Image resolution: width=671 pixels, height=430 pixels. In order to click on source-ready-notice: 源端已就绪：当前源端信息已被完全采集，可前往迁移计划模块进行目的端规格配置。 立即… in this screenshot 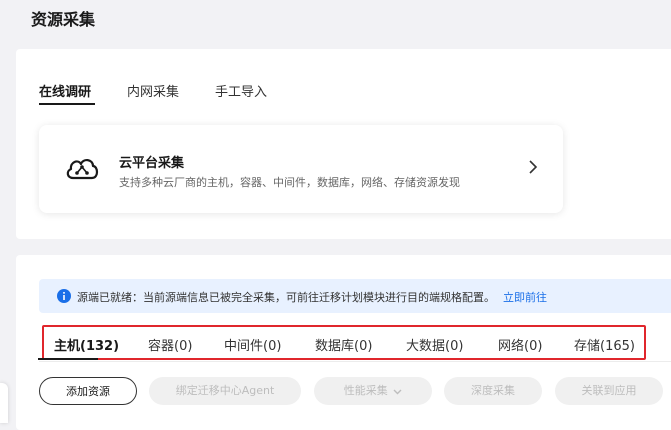, I will do `click(355, 296)`.